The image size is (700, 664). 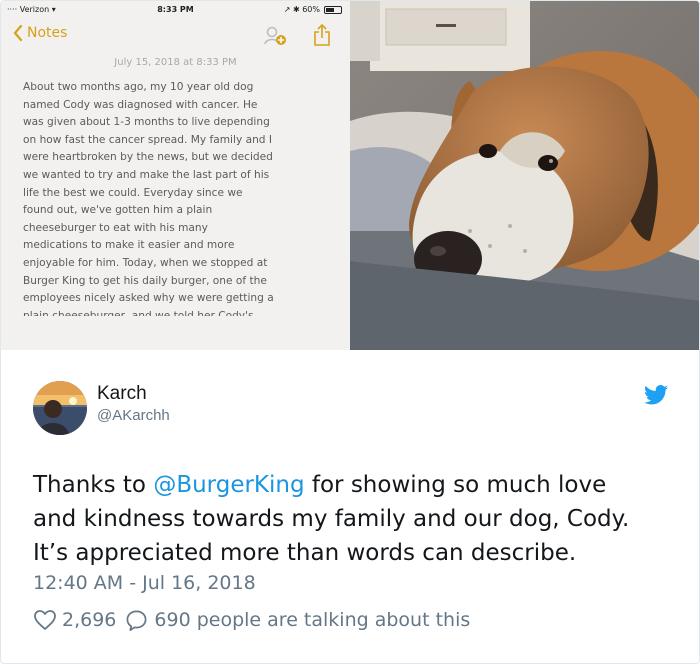 I want to click on user-name: Karch, so click(x=122, y=394).